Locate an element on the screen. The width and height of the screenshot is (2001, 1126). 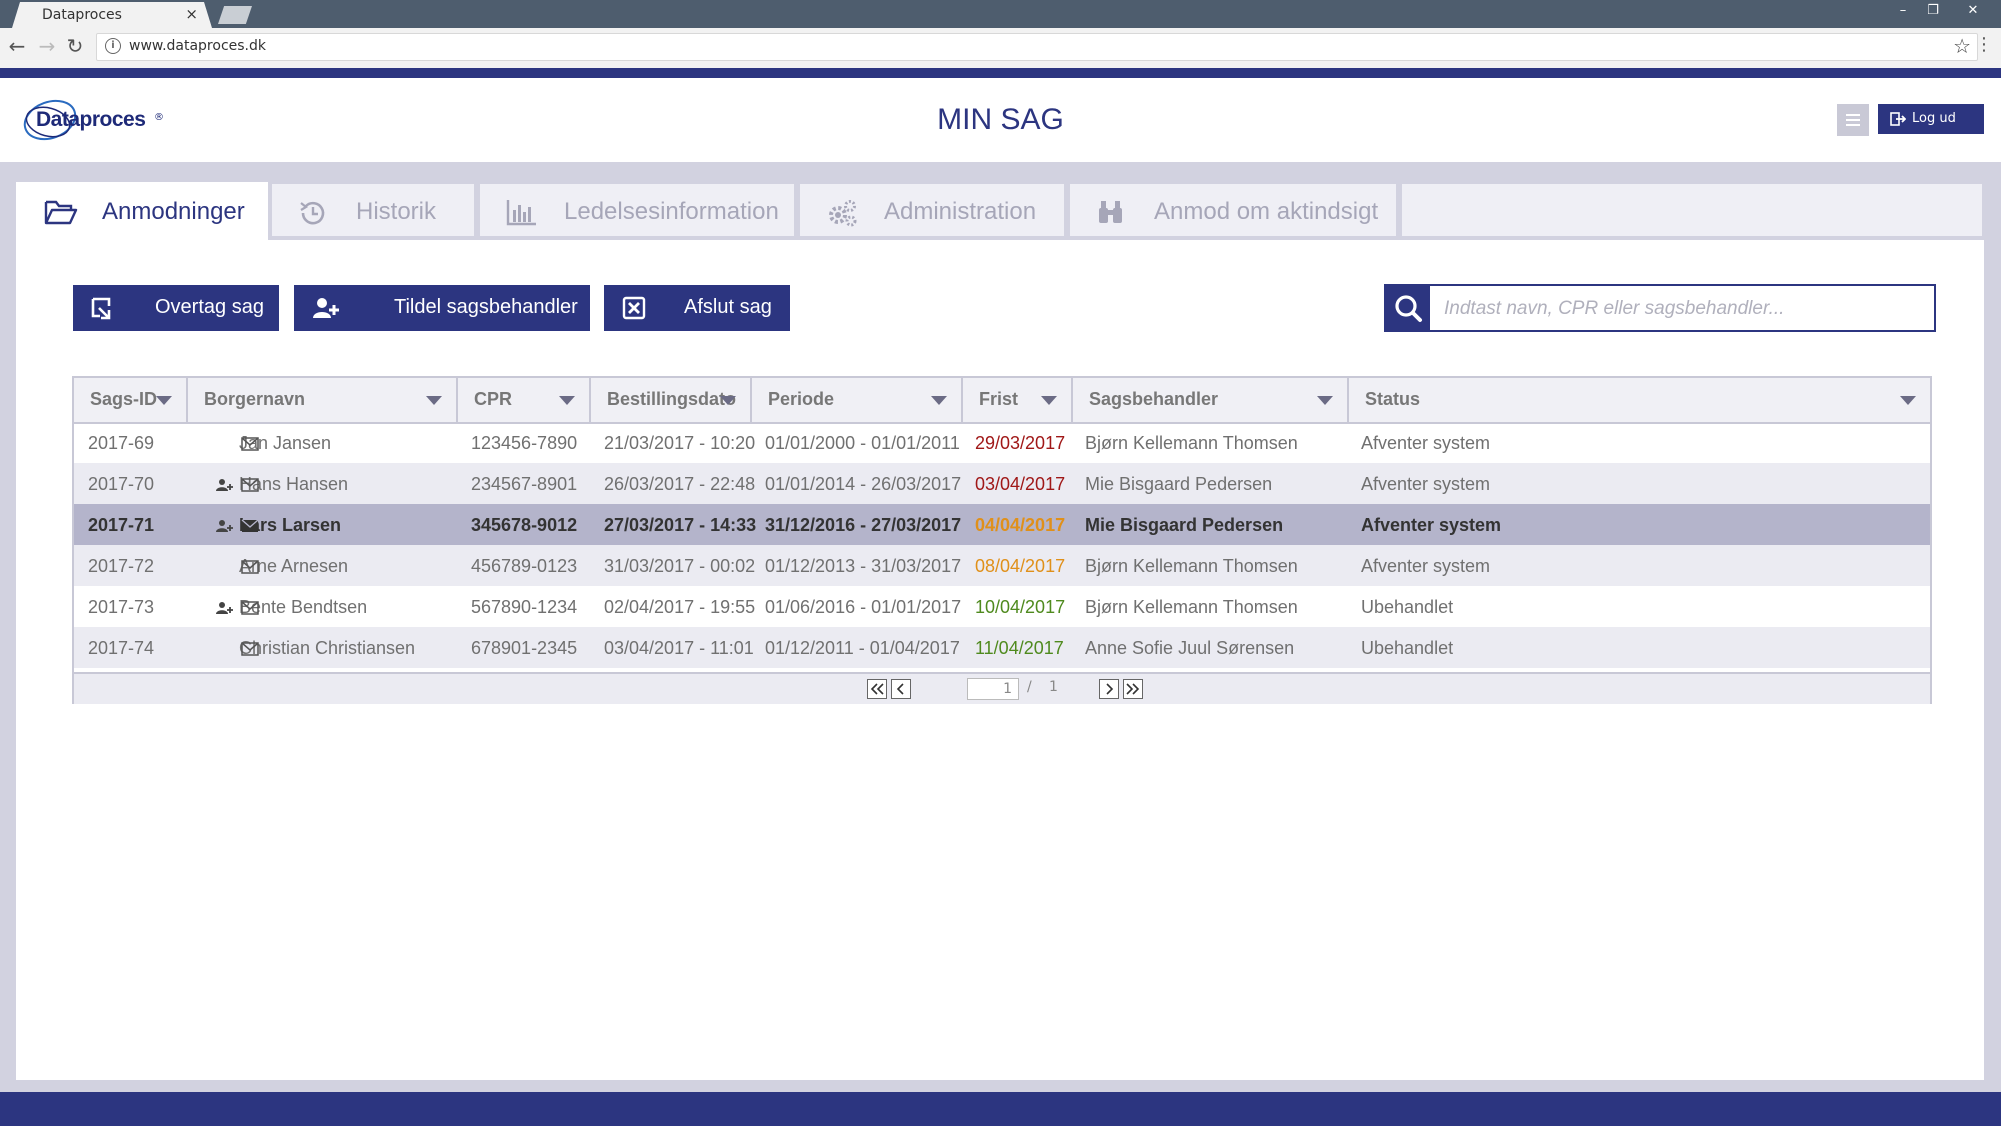
column-header-label: Status is located at coordinates (1393, 399).